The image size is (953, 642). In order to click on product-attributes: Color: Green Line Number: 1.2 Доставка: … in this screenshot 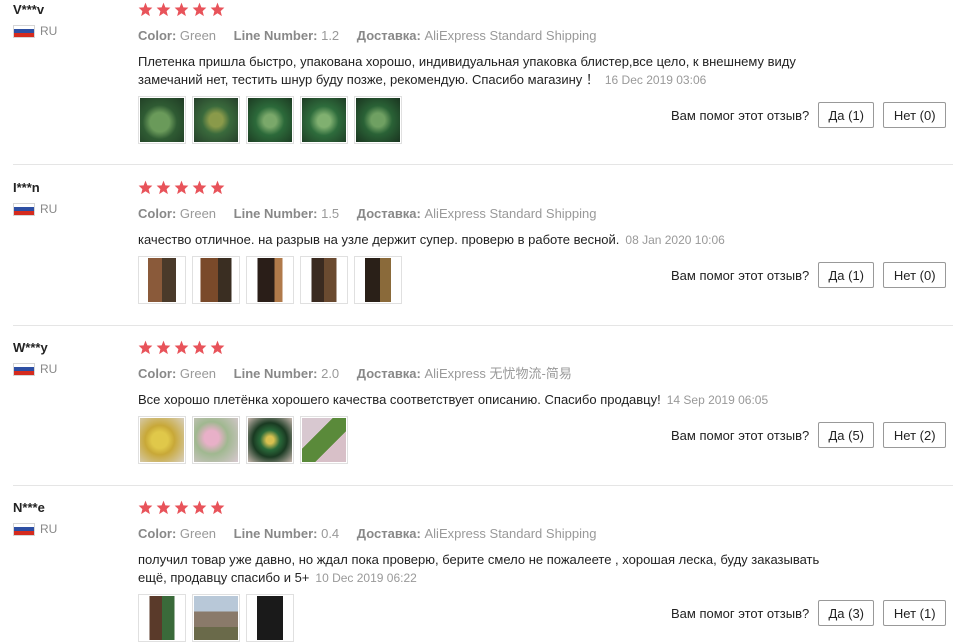, I will do `click(488, 36)`.